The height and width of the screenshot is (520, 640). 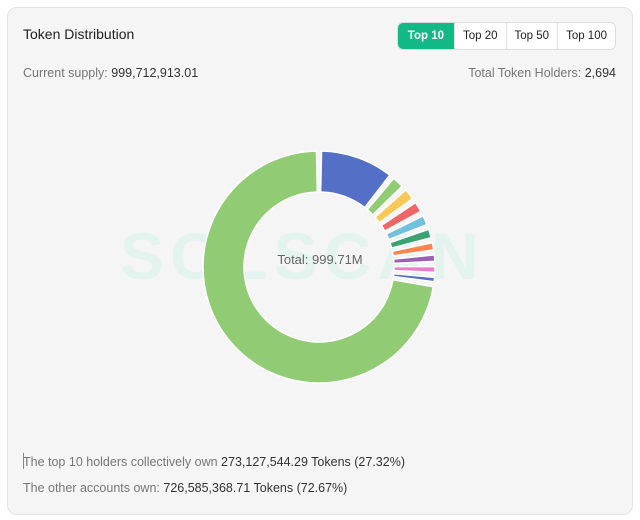 What do you see at coordinates (293, 259) in the screenshot?
I see `donut-center-caption: Total:` at bounding box center [293, 259].